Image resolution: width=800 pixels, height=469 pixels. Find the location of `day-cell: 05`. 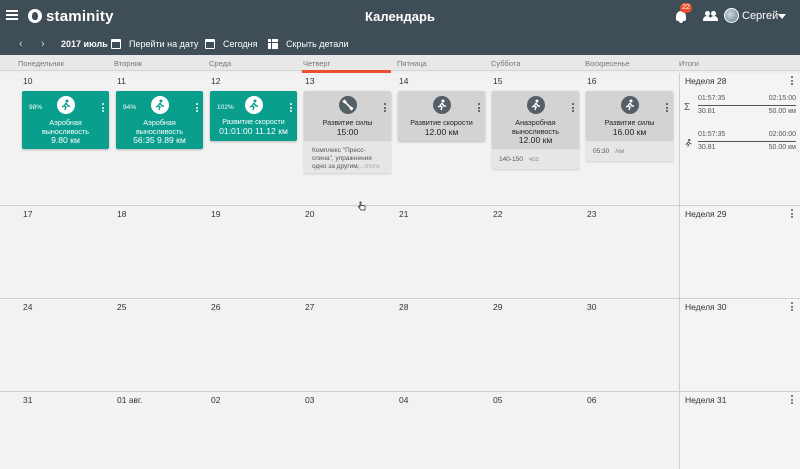

day-cell: 05 is located at coordinates (535, 430).